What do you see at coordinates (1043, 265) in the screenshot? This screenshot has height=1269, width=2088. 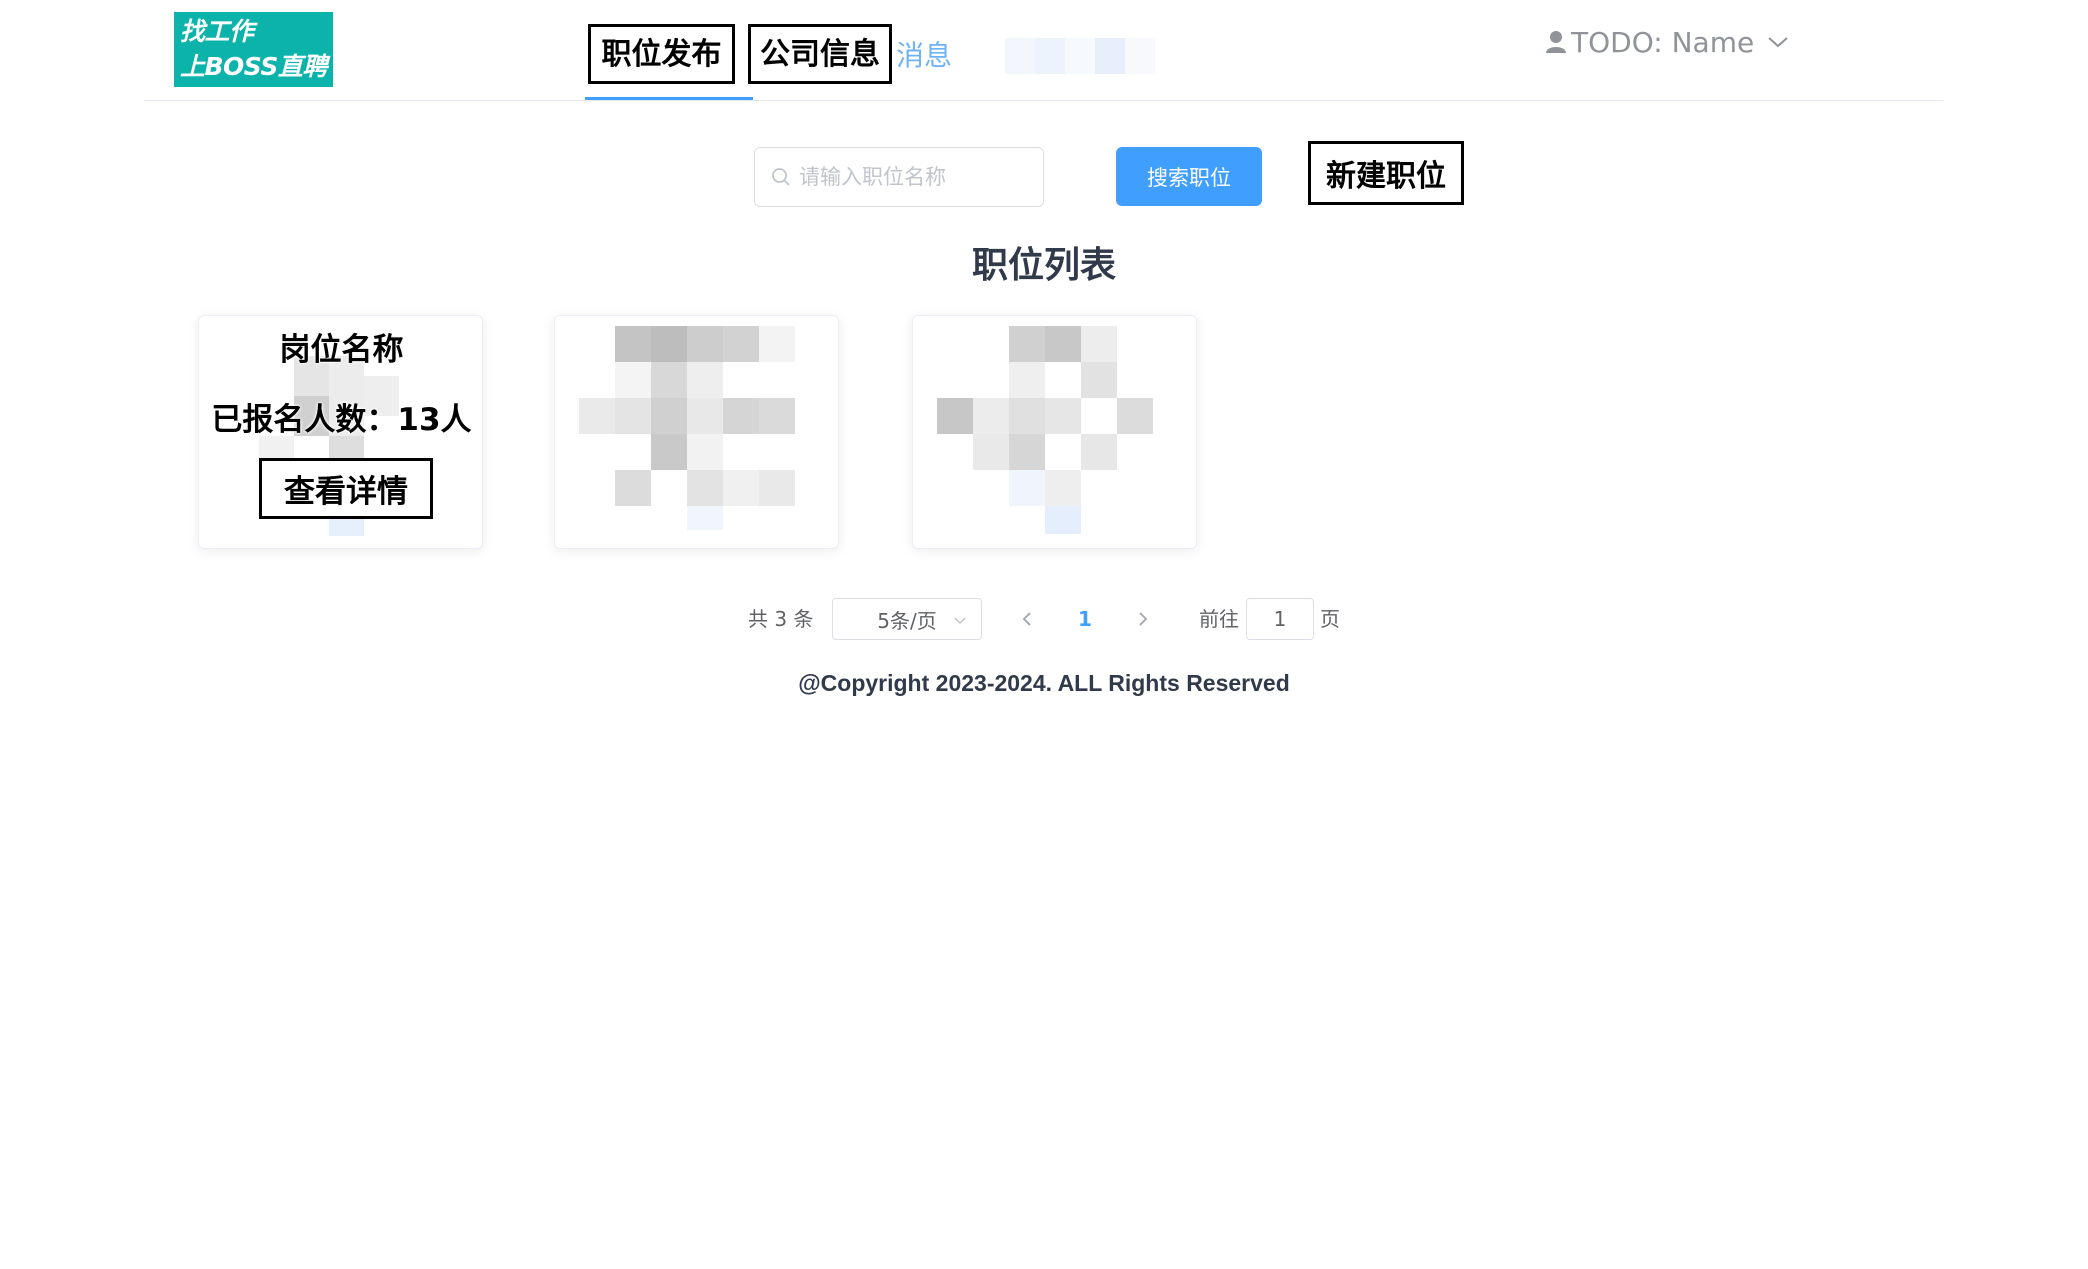 I see `job-list-title: 职位列表` at bounding box center [1043, 265].